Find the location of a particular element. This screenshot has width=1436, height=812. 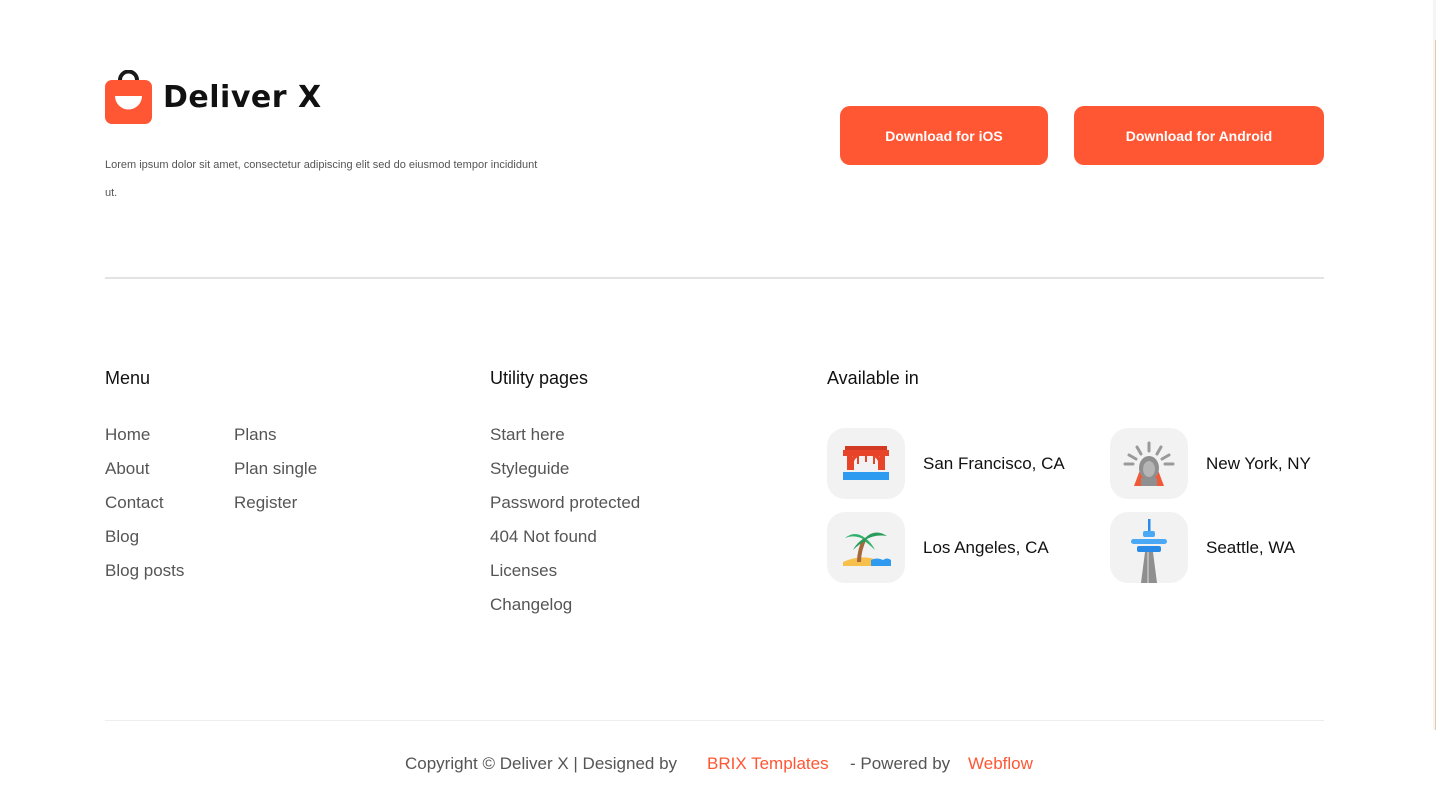

powered-by-text: - Powered by is located at coordinates (900, 763).